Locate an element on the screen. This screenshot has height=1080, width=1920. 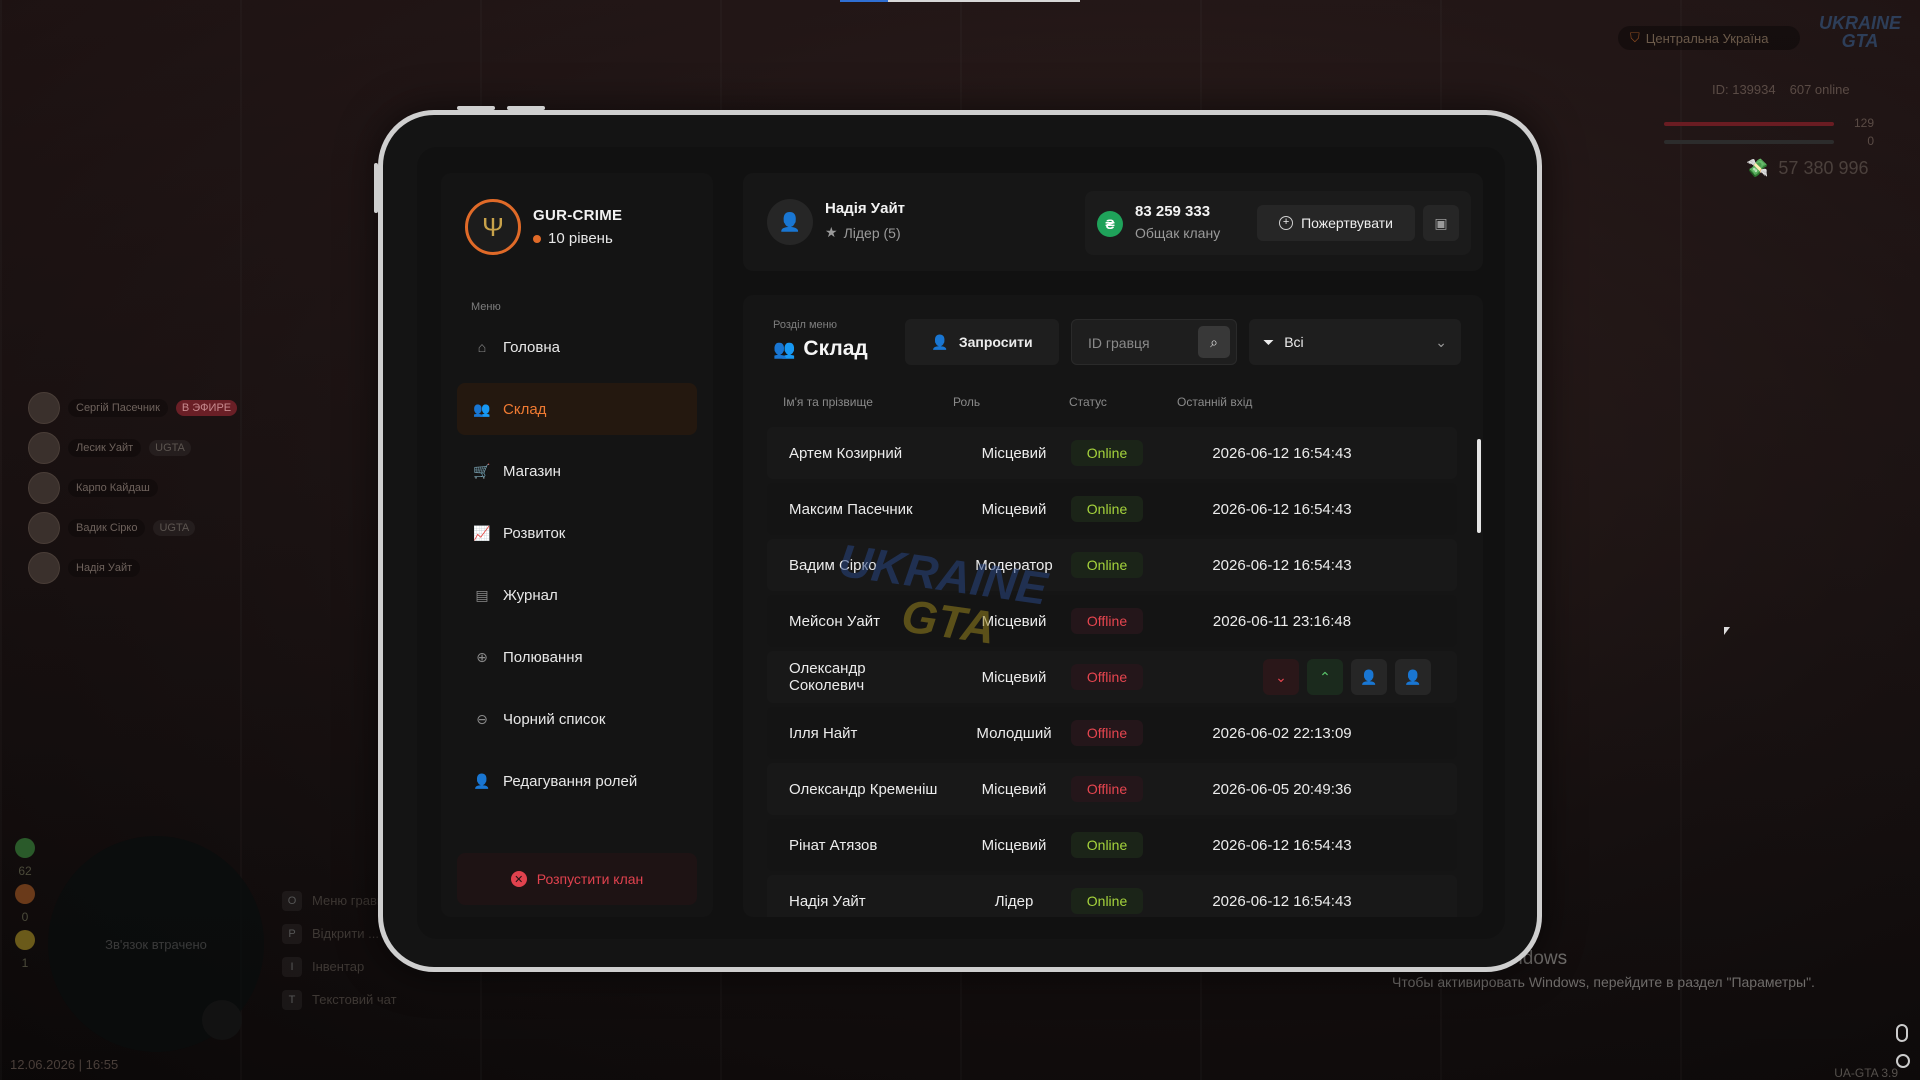
column-status: Статус is located at coordinates (1088, 402).